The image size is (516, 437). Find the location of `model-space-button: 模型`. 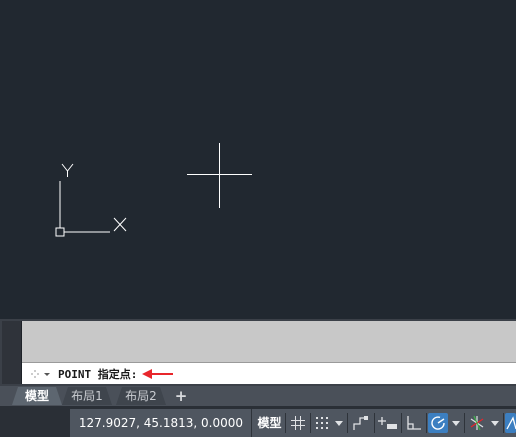

model-space-button: 模型 is located at coordinates (269, 423).